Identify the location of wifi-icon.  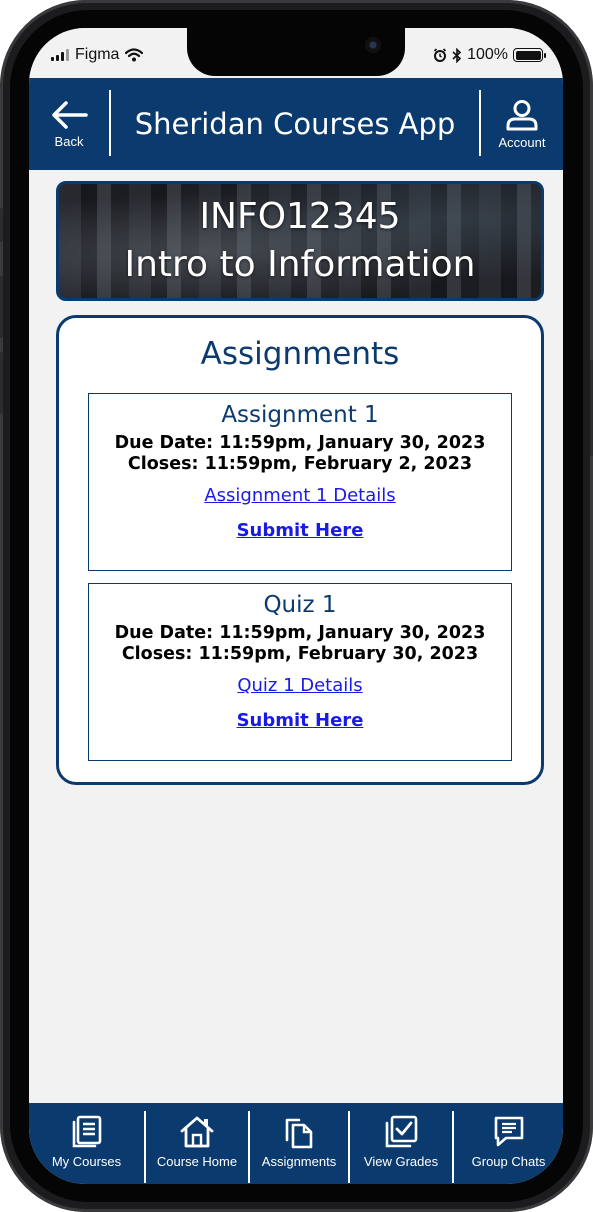
(134, 55).